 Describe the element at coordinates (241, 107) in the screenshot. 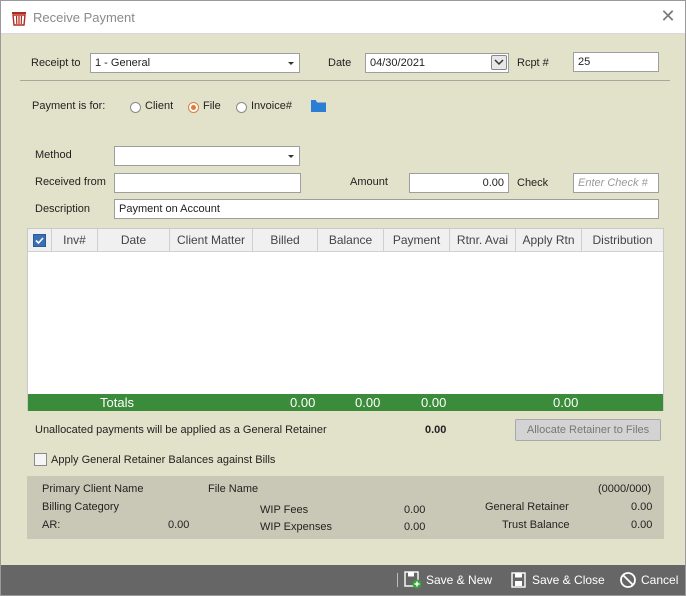

I see `radio-invoice-button` at that location.